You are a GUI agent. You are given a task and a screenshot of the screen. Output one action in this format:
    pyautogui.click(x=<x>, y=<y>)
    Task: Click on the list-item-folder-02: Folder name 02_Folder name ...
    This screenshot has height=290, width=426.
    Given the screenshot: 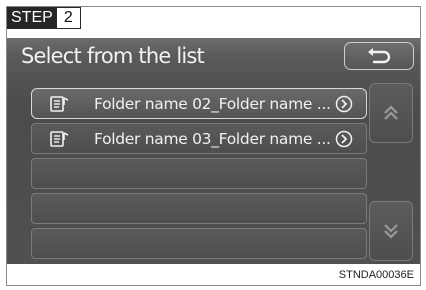 What is the action you would take?
    pyautogui.click(x=199, y=103)
    